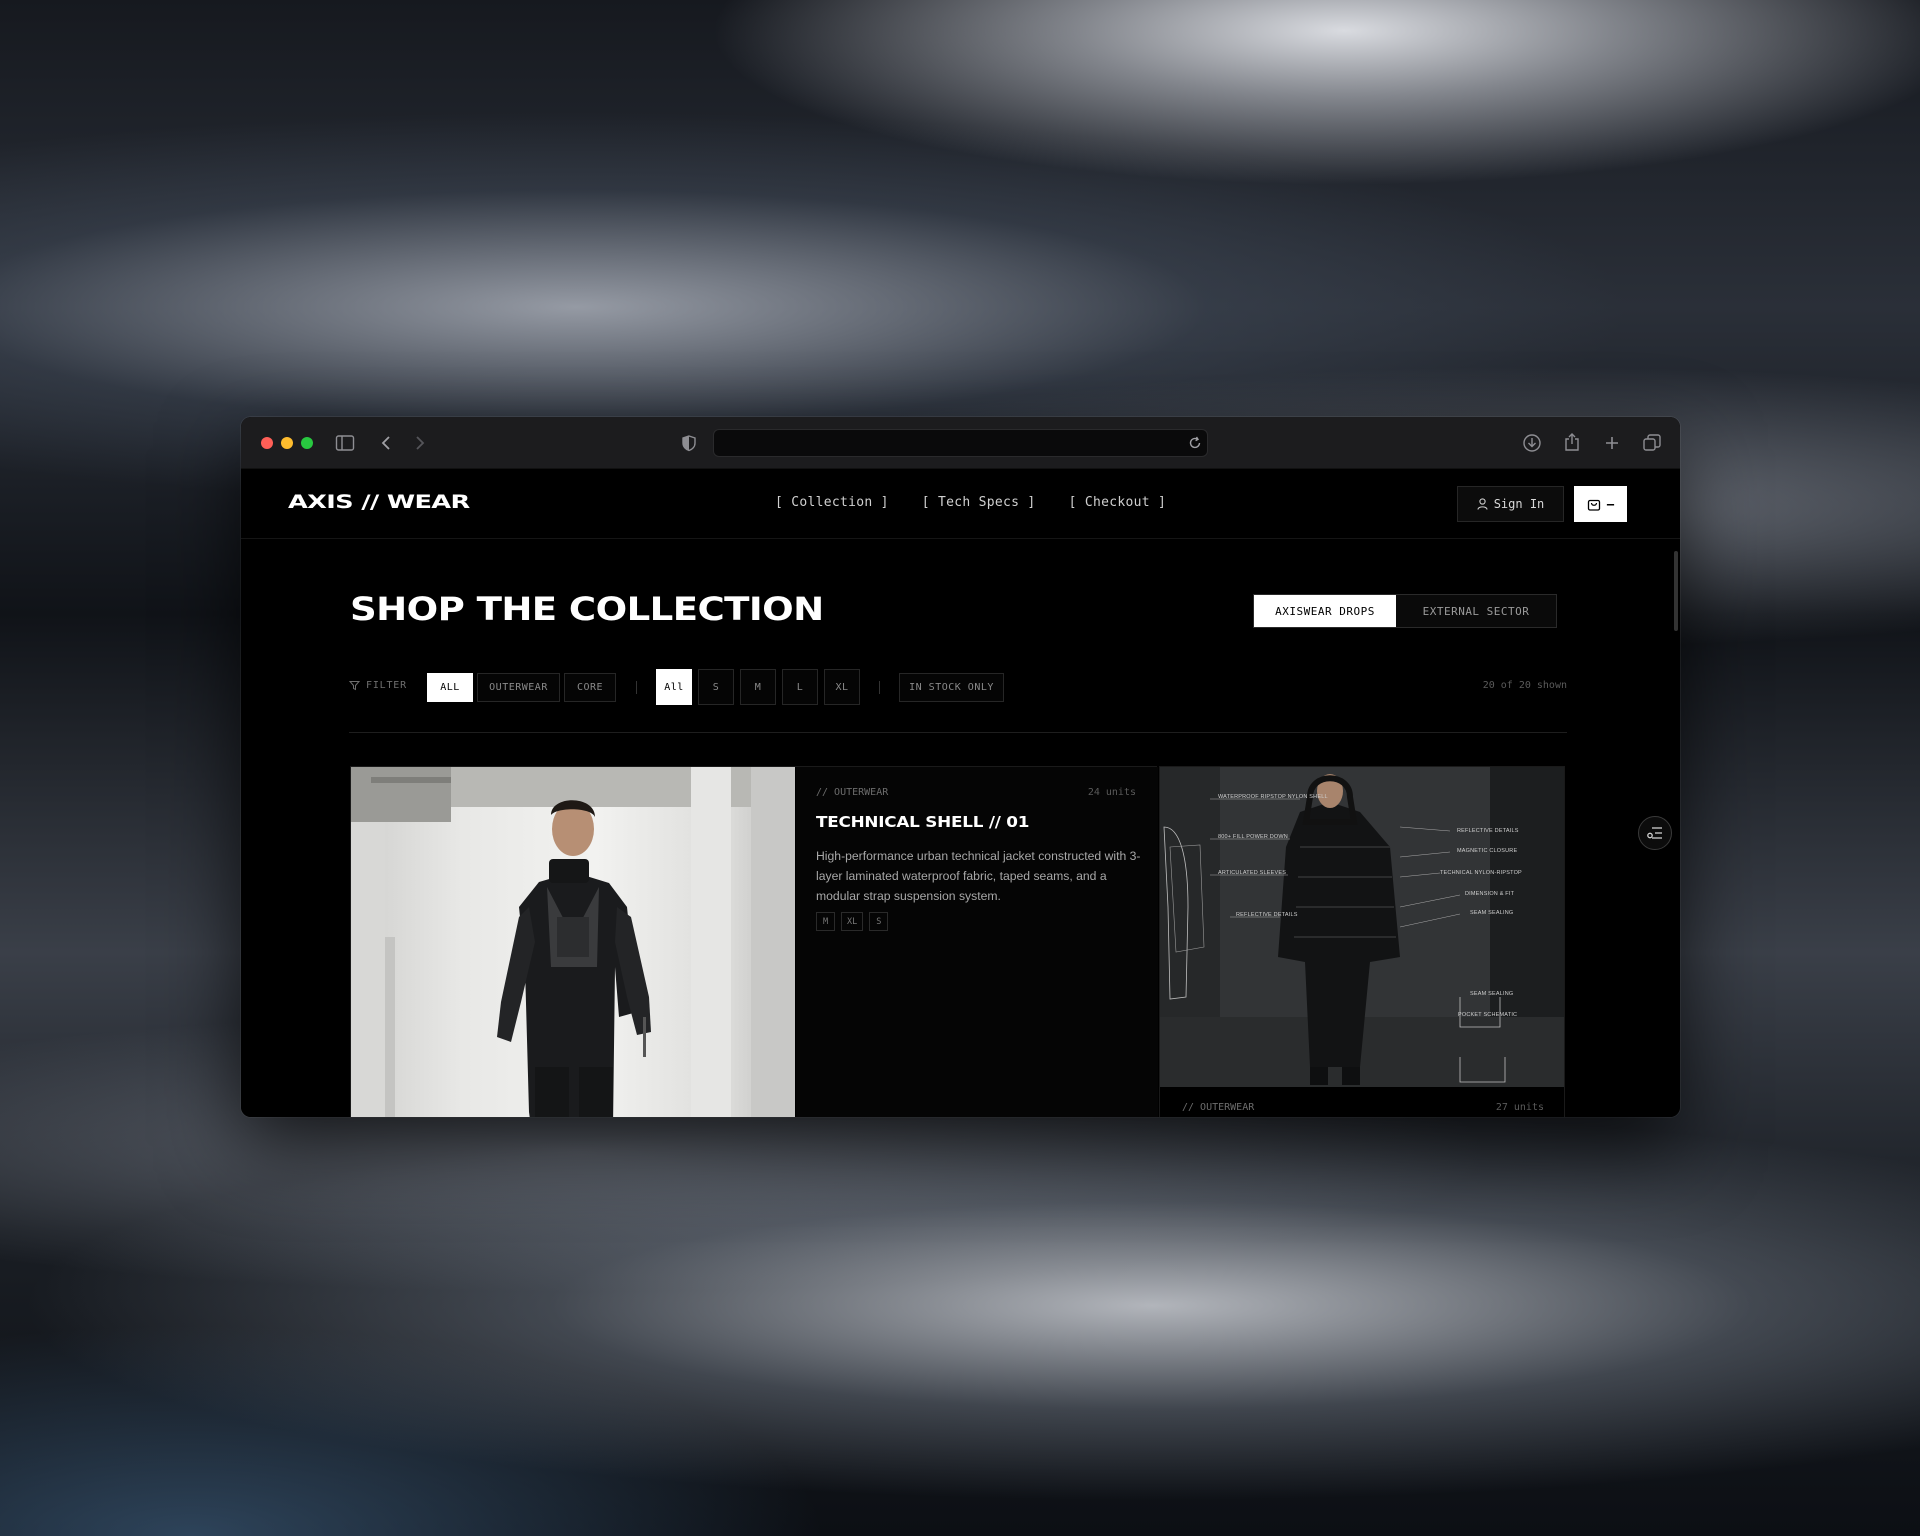 Image resolution: width=1920 pixels, height=1536 pixels. Describe the element at coordinates (1532, 443) in the screenshot. I see `download-icon` at that location.